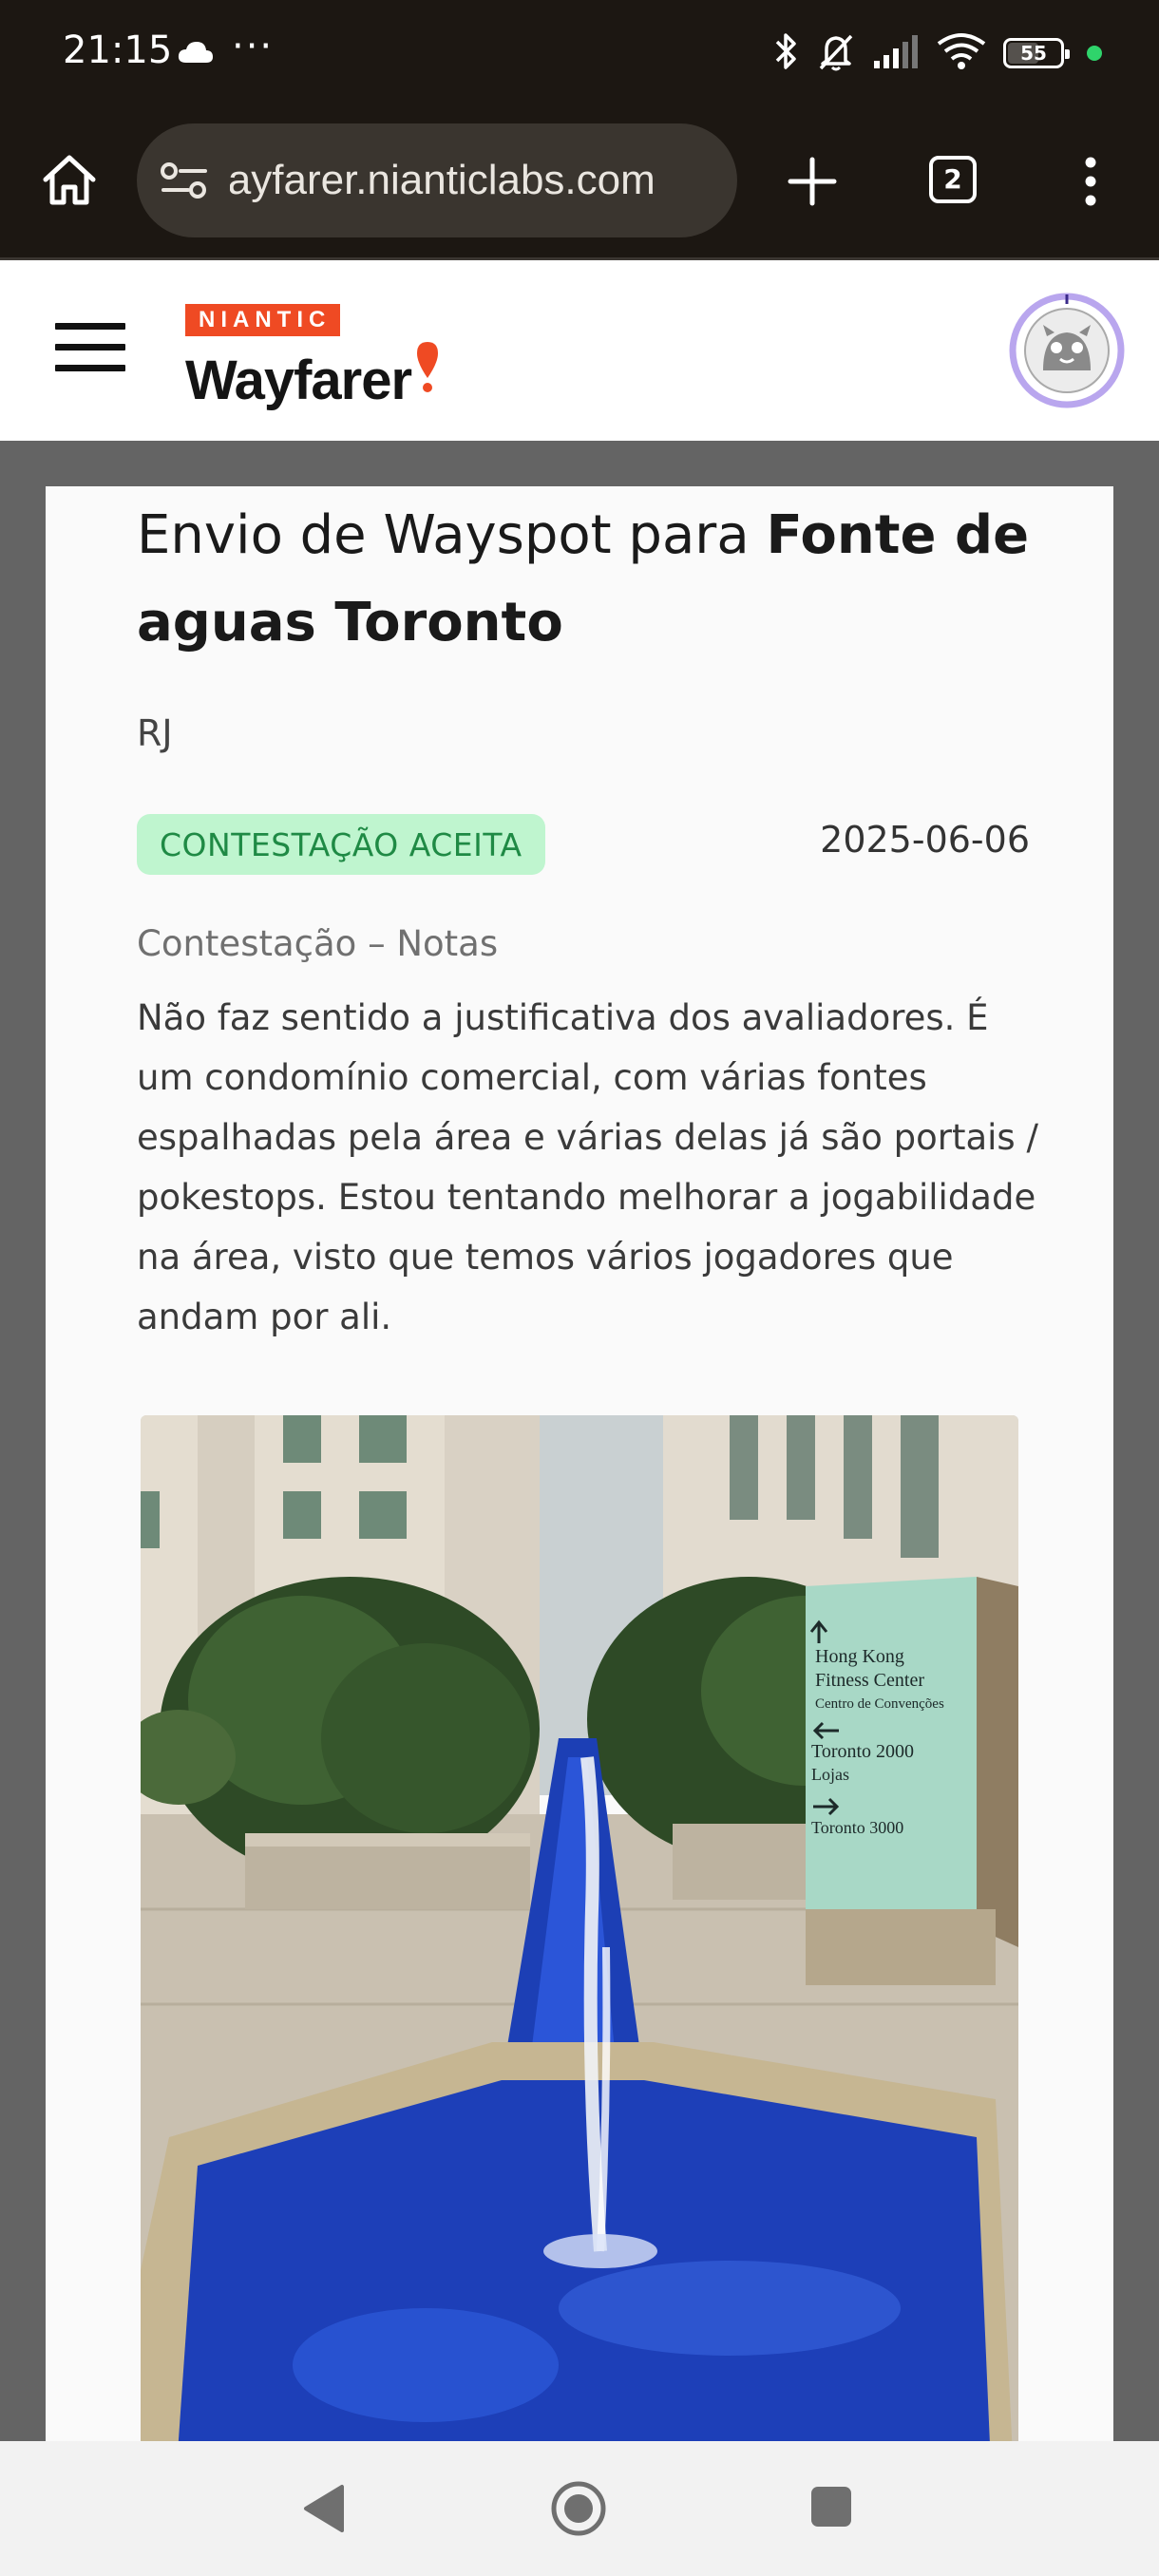 Image resolution: width=1159 pixels, height=2576 pixels. What do you see at coordinates (879, 1704) in the screenshot?
I see `sign-line-3: Centro de Convenções` at bounding box center [879, 1704].